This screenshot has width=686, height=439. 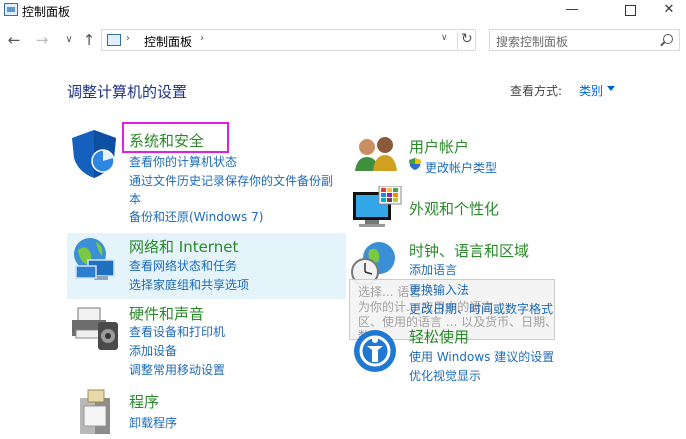 I want to click on link-file-history-backup-cont: 本, so click(x=135, y=198).